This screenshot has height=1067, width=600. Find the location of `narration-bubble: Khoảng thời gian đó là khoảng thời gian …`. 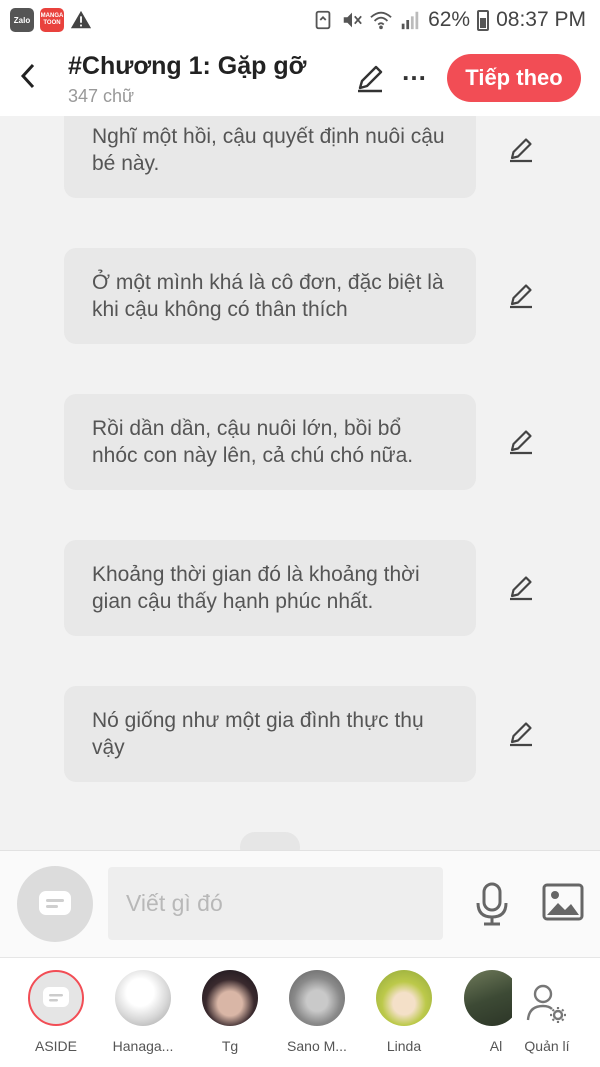

narration-bubble: Khoảng thời gian đó là khoảng thời gian … is located at coordinates (270, 588).